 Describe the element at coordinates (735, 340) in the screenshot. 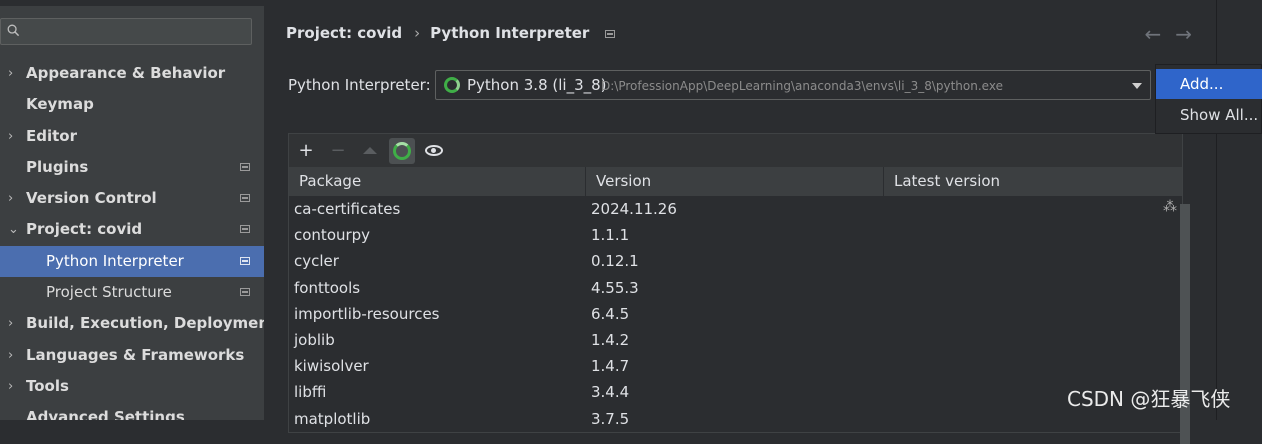

I see `table-row: joblib 1.4.2` at that location.